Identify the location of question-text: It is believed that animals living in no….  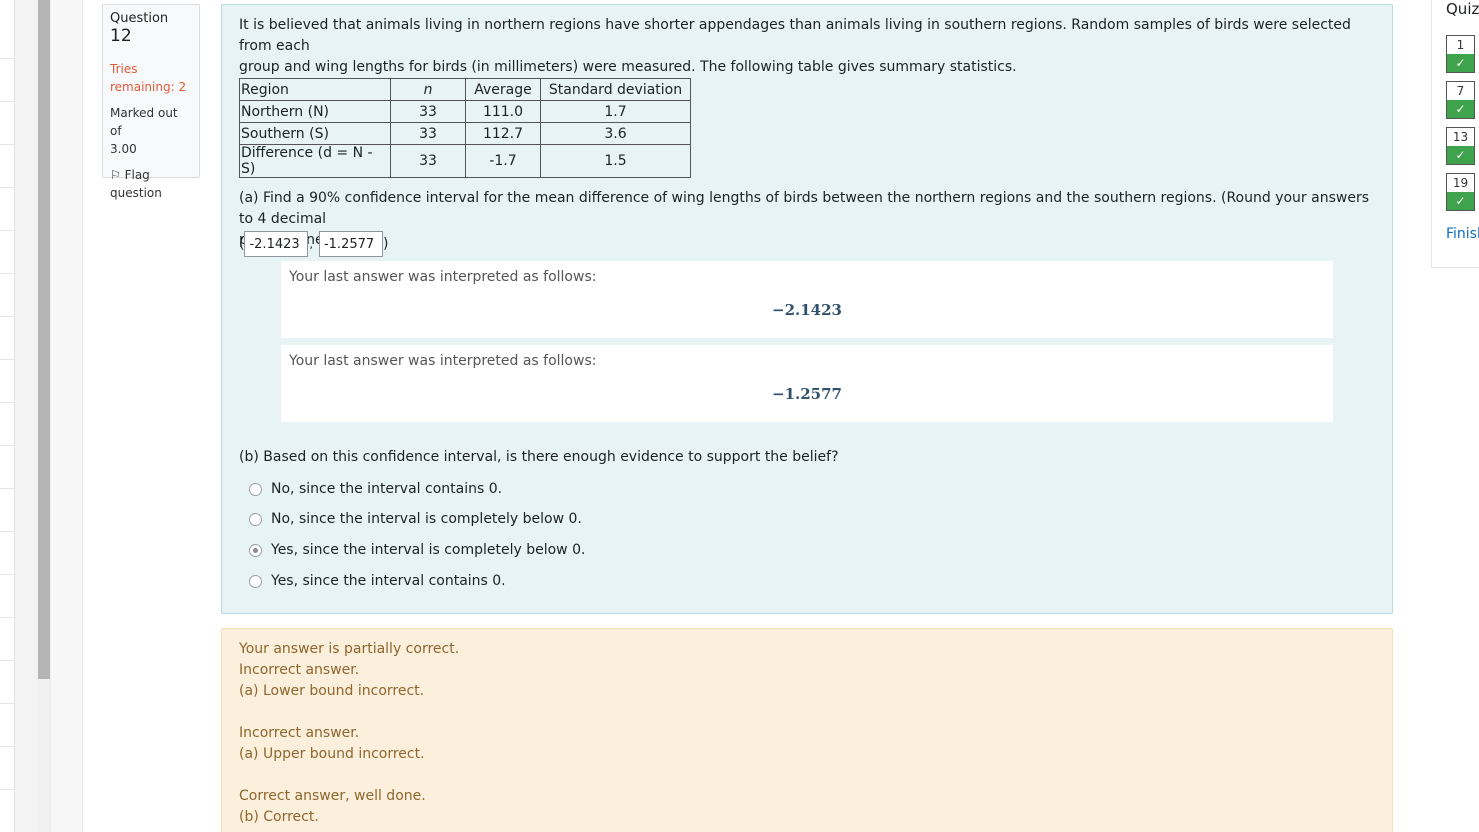
(795, 46).